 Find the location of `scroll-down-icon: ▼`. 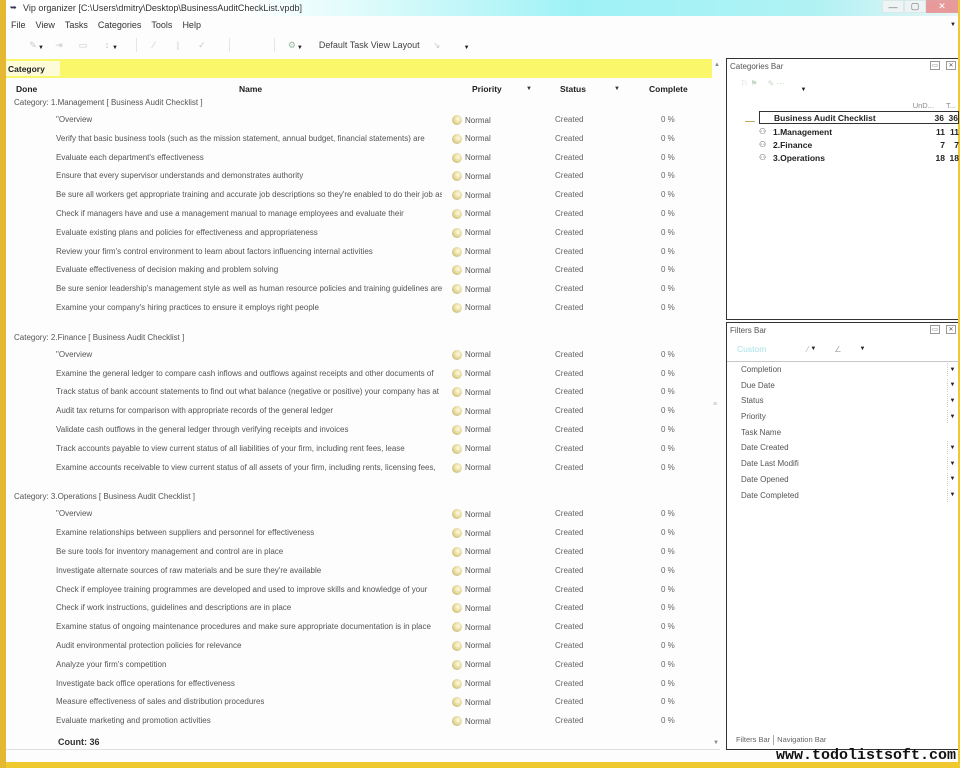

scroll-down-icon: ▼ is located at coordinates (716, 743).